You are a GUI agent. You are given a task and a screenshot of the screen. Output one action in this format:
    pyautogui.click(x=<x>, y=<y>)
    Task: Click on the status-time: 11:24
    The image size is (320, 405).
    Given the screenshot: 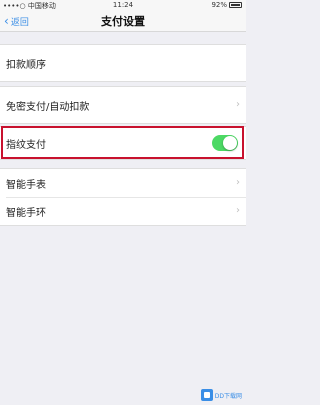 What is the action you would take?
    pyautogui.click(x=123, y=5)
    